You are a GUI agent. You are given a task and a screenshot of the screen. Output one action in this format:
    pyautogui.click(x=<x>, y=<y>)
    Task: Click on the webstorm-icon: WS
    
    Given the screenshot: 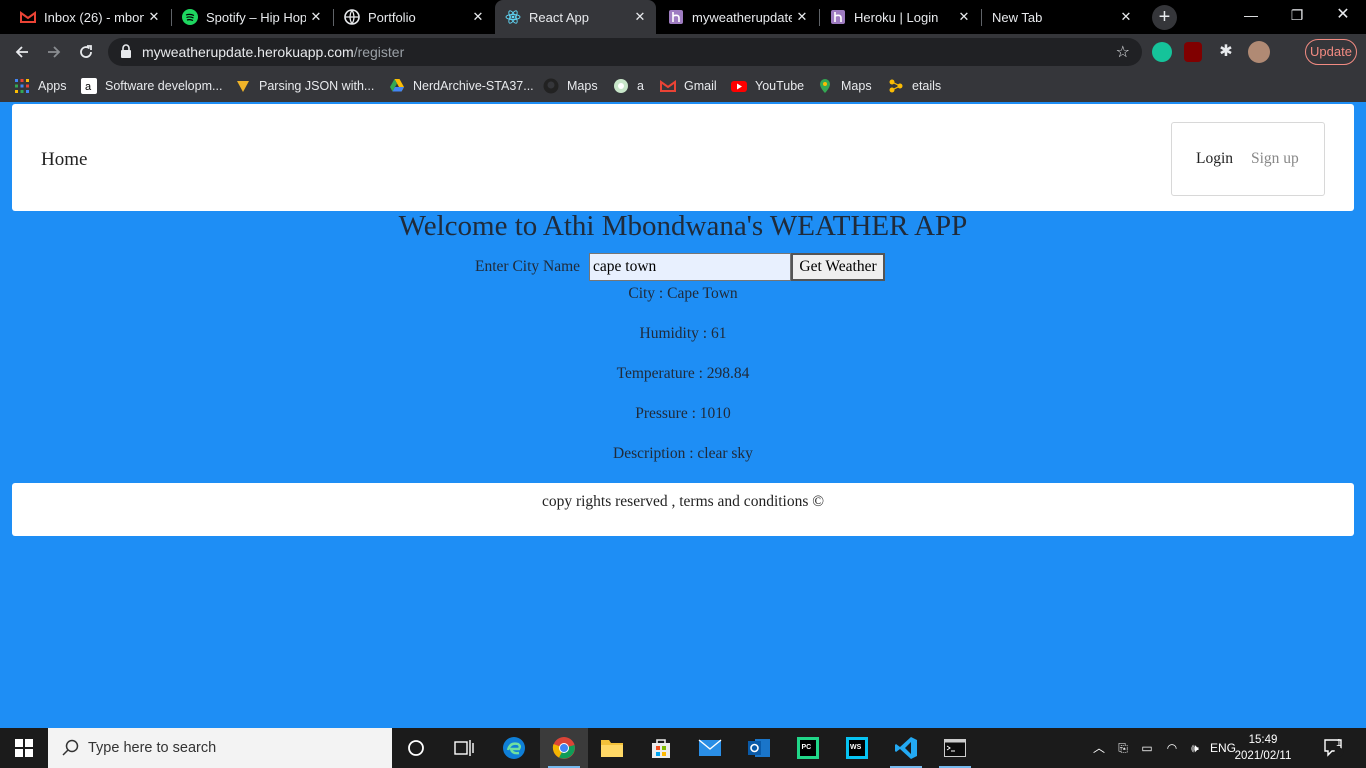 What is the action you would take?
    pyautogui.click(x=857, y=748)
    